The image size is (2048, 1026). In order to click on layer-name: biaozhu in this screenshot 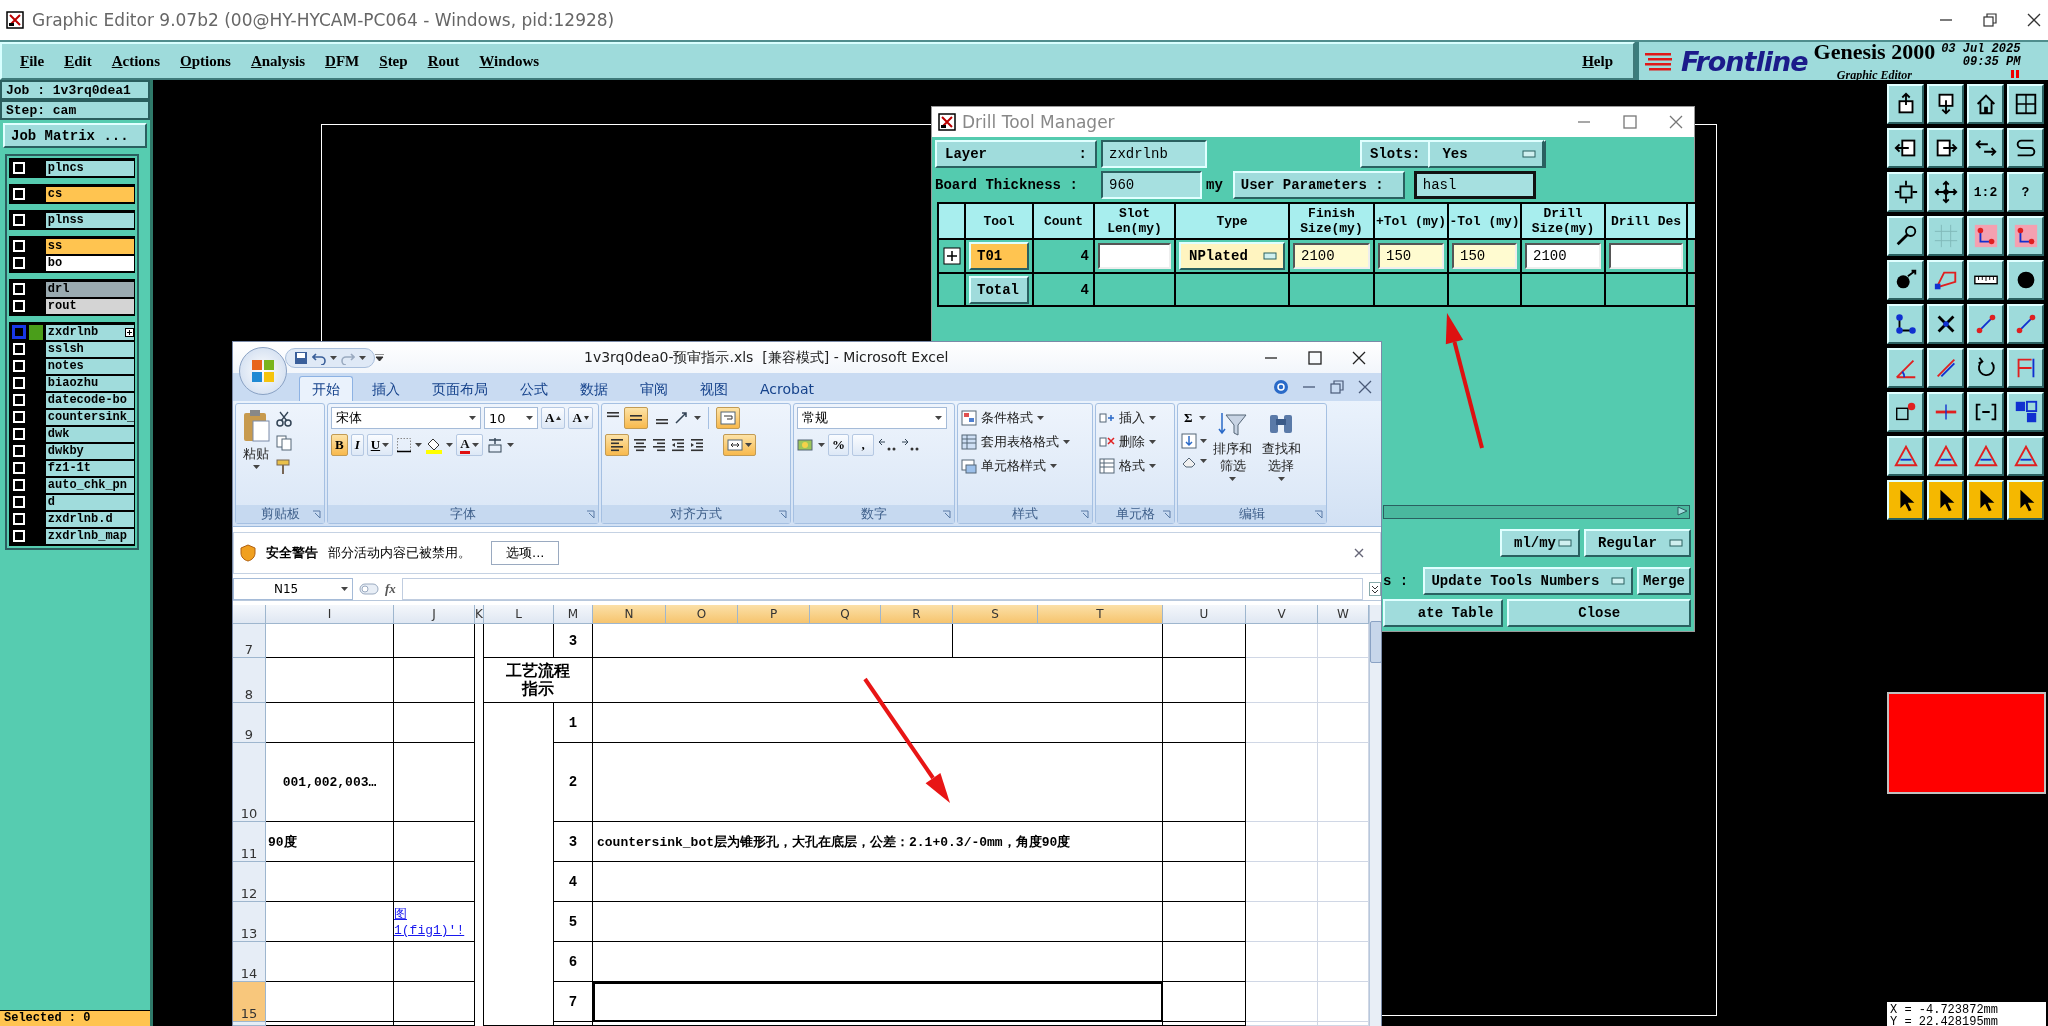, I will do `click(89, 383)`.